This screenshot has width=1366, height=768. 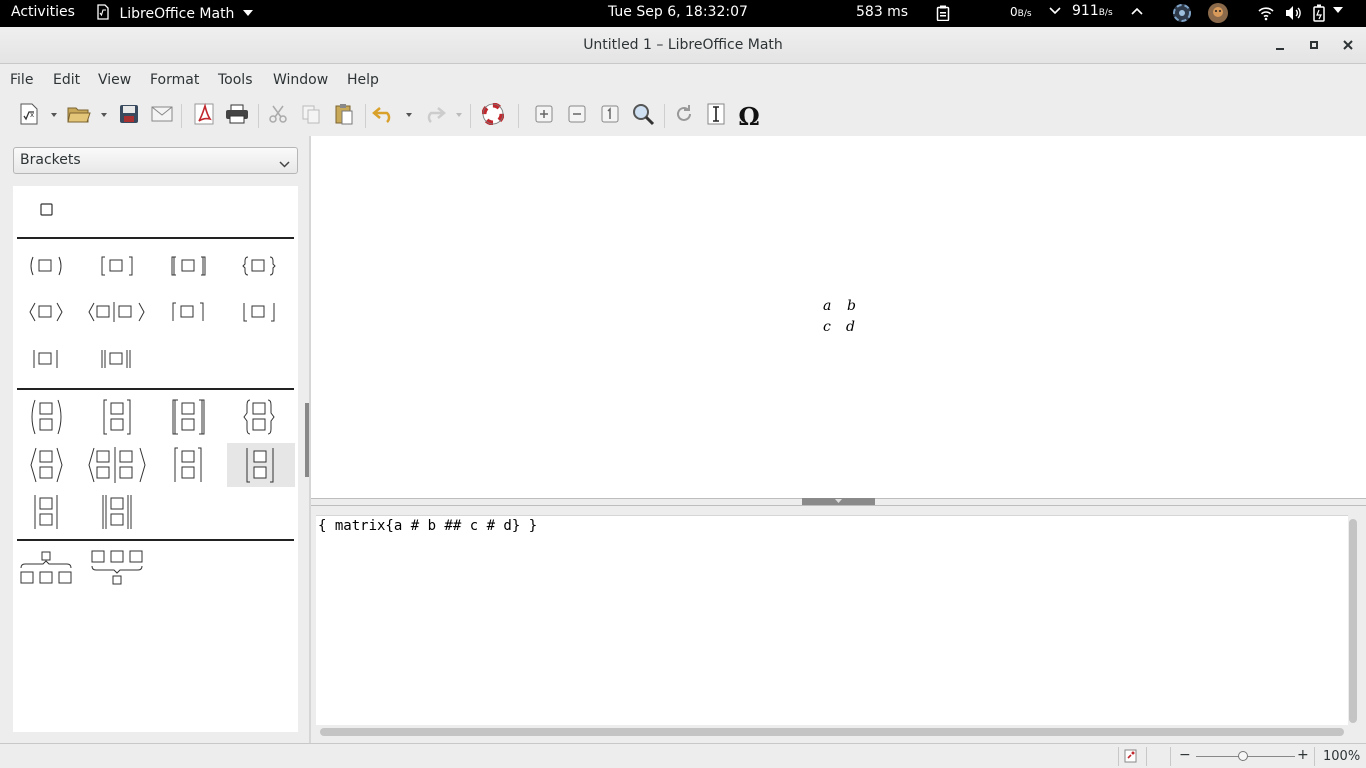 What do you see at coordinates (155, 540) in the screenshot?
I see `palette-divider` at bounding box center [155, 540].